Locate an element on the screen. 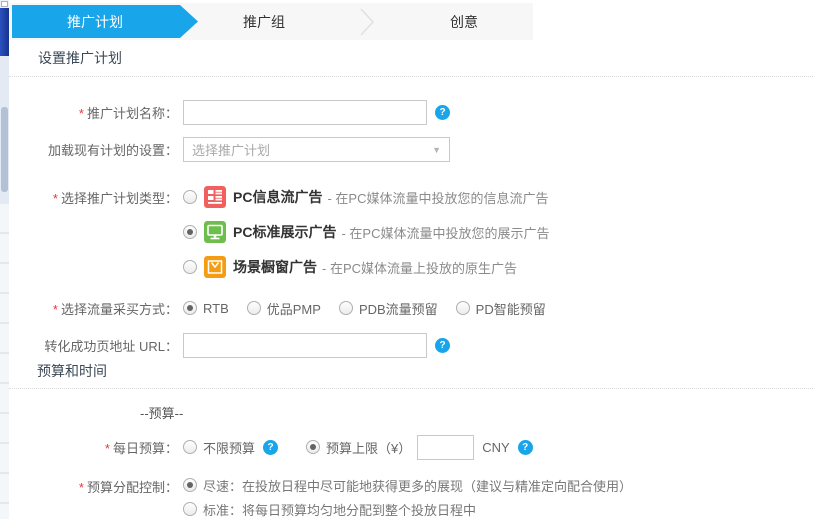 The image size is (813, 522). left-strip-rows is located at coordinates (4, 361).